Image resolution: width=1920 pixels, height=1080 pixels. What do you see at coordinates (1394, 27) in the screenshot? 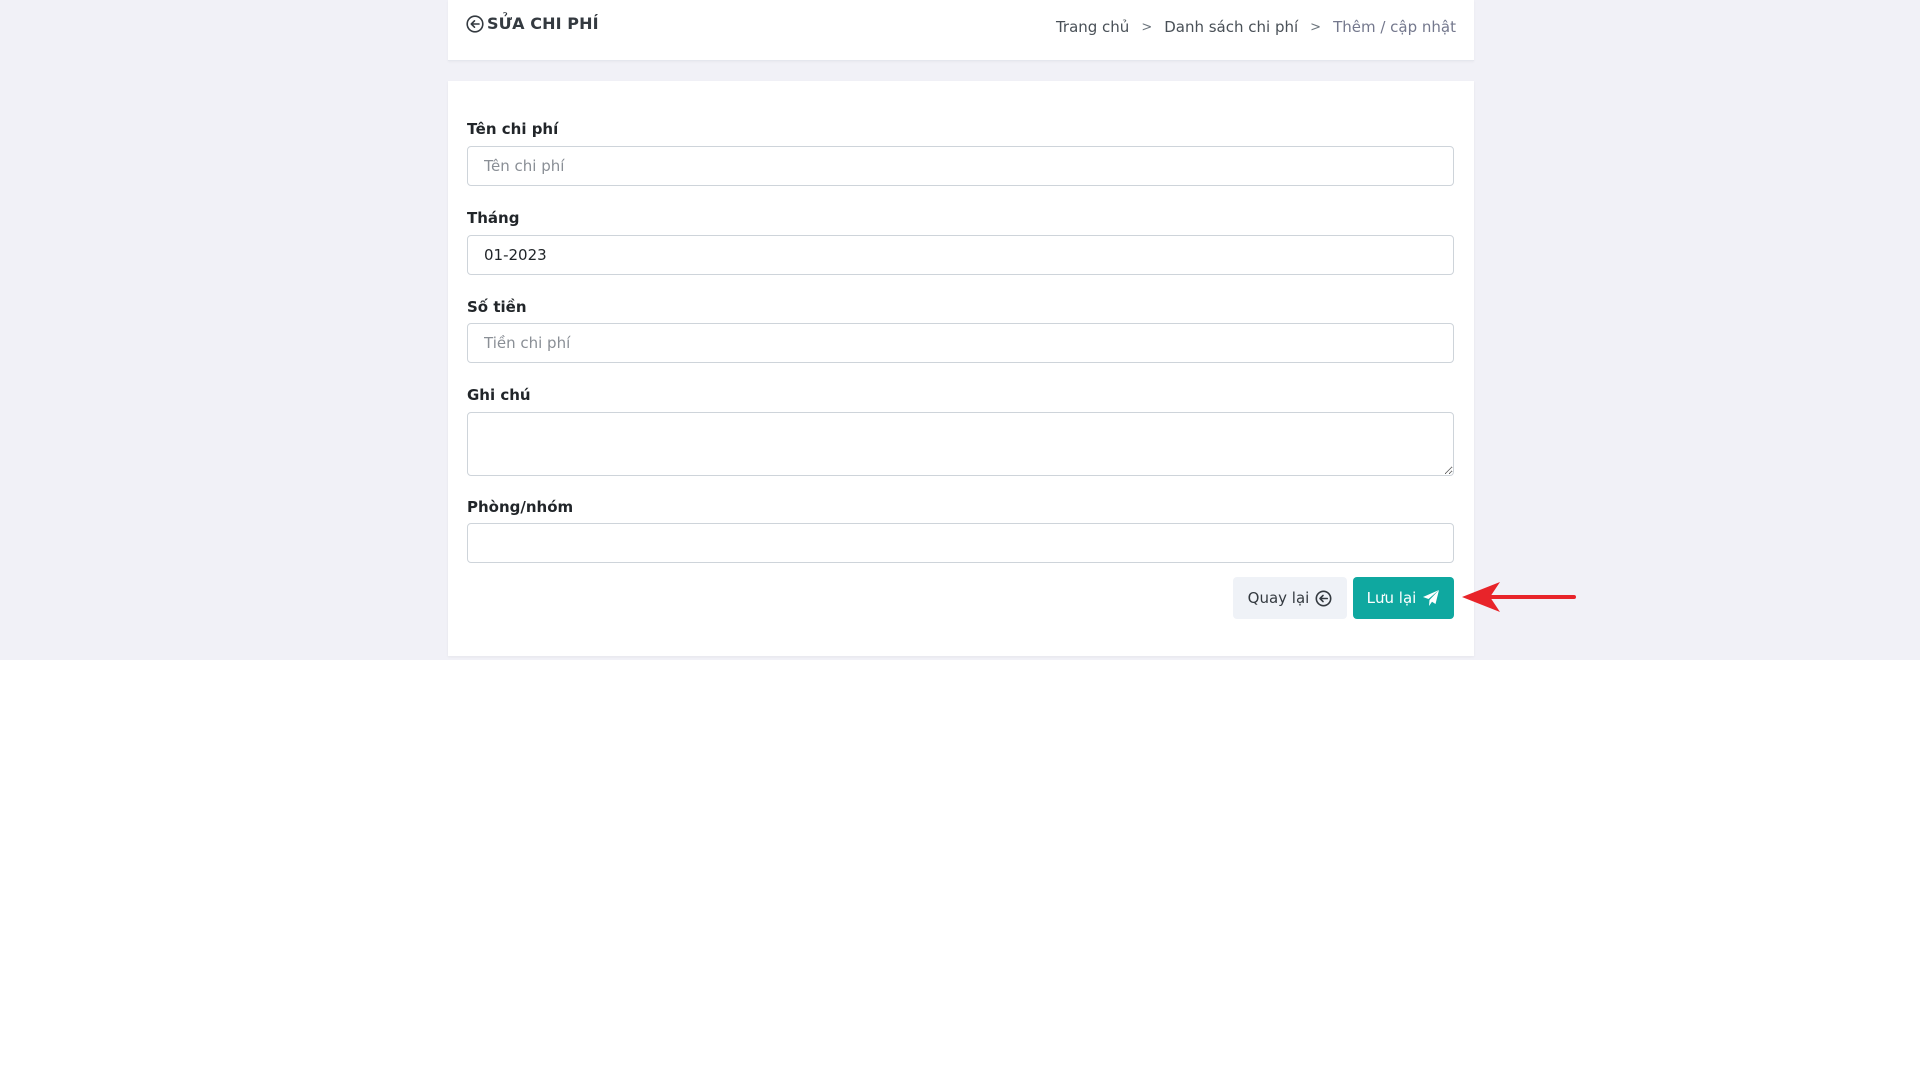
I see `breadcrumb-item-current: Thêm / cập nhật` at bounding box center [1394, 27].